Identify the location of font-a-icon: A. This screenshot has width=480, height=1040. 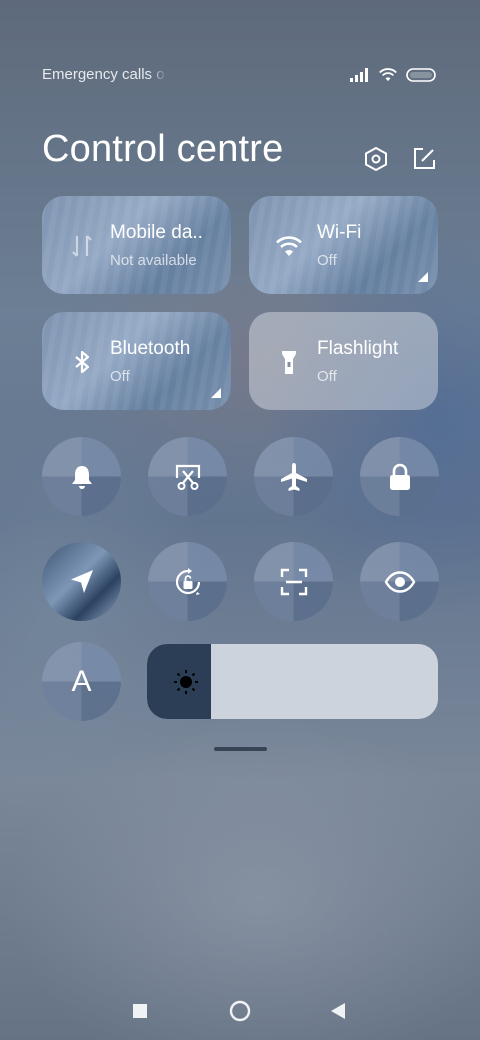
(81, 681).